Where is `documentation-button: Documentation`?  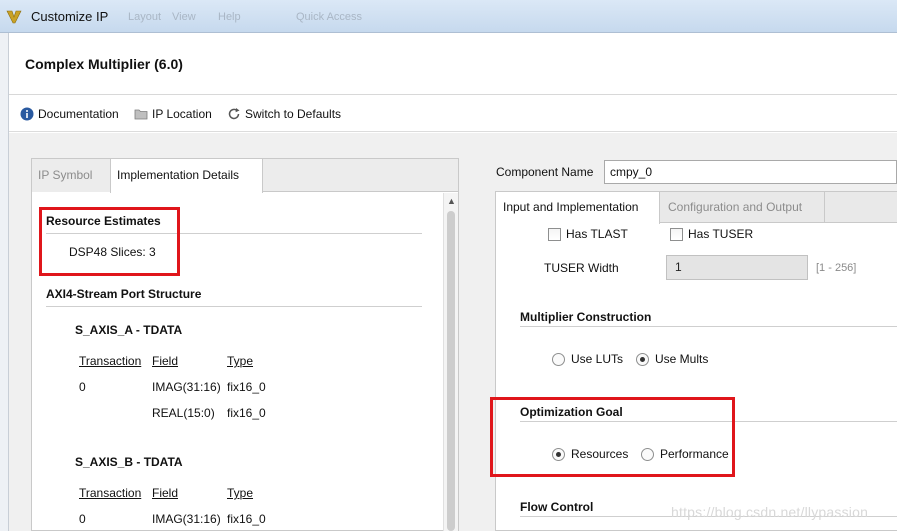
documentation-button: Documentation is located at coordinates (69, 114).